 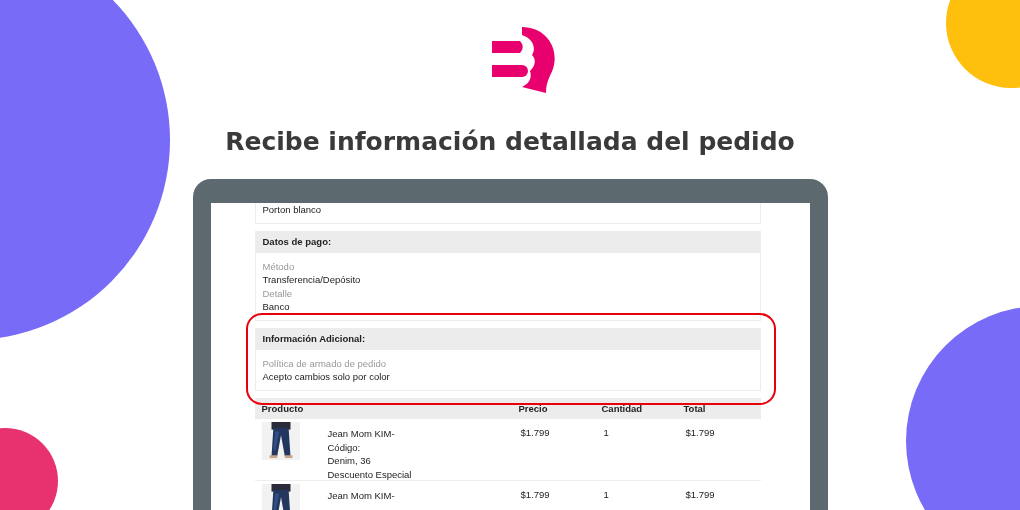 What do you see at coordinates (279, 266) in the screenshot?
I see `field-label: Método` at bounding box center [279, 266].